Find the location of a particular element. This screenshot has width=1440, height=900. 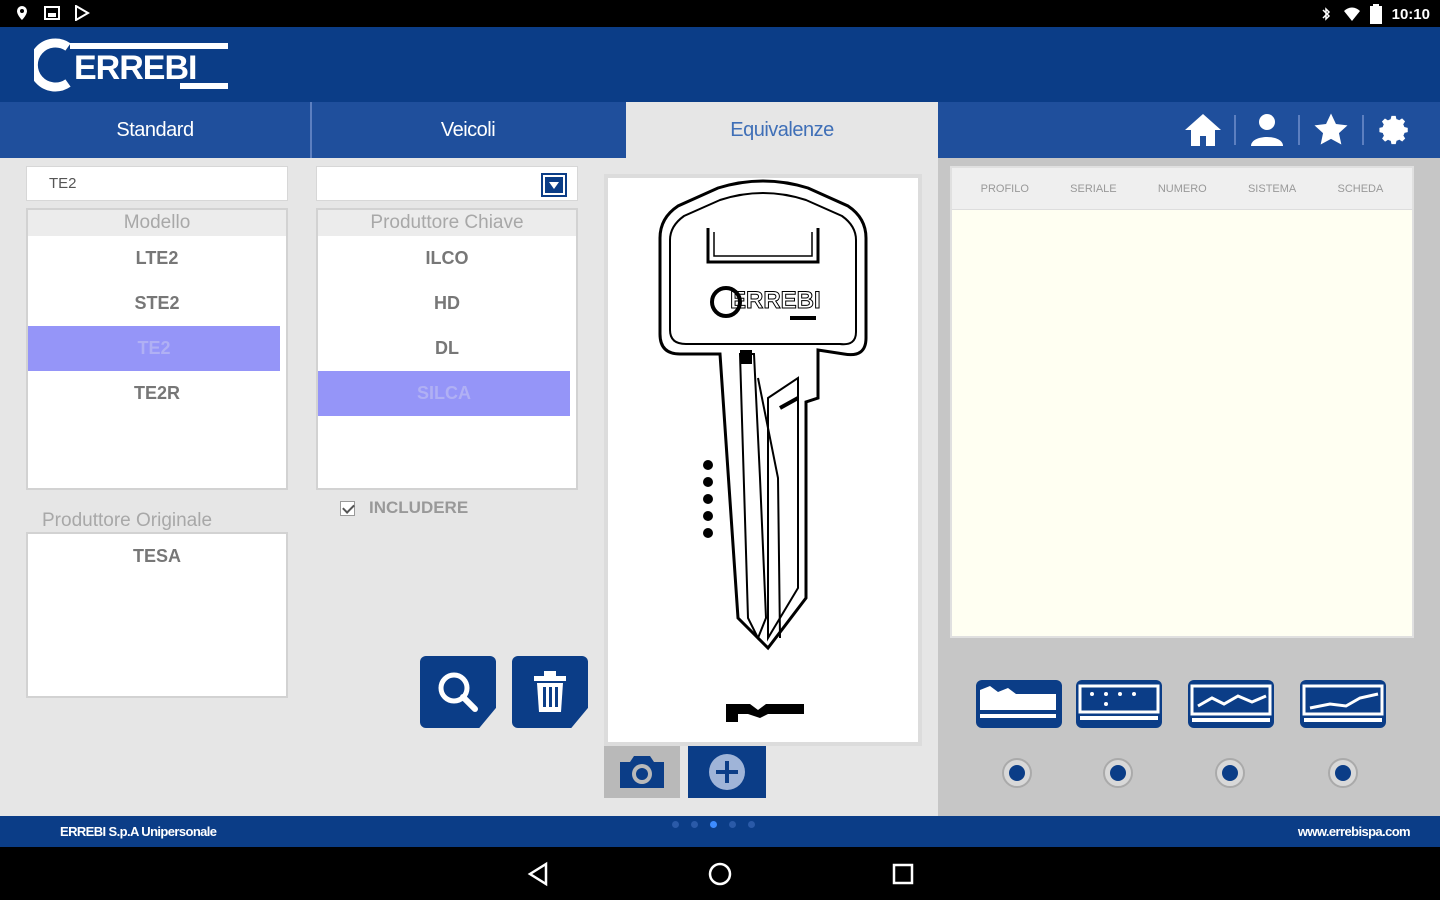

page-dot-active is located at coordinates (713, 824).